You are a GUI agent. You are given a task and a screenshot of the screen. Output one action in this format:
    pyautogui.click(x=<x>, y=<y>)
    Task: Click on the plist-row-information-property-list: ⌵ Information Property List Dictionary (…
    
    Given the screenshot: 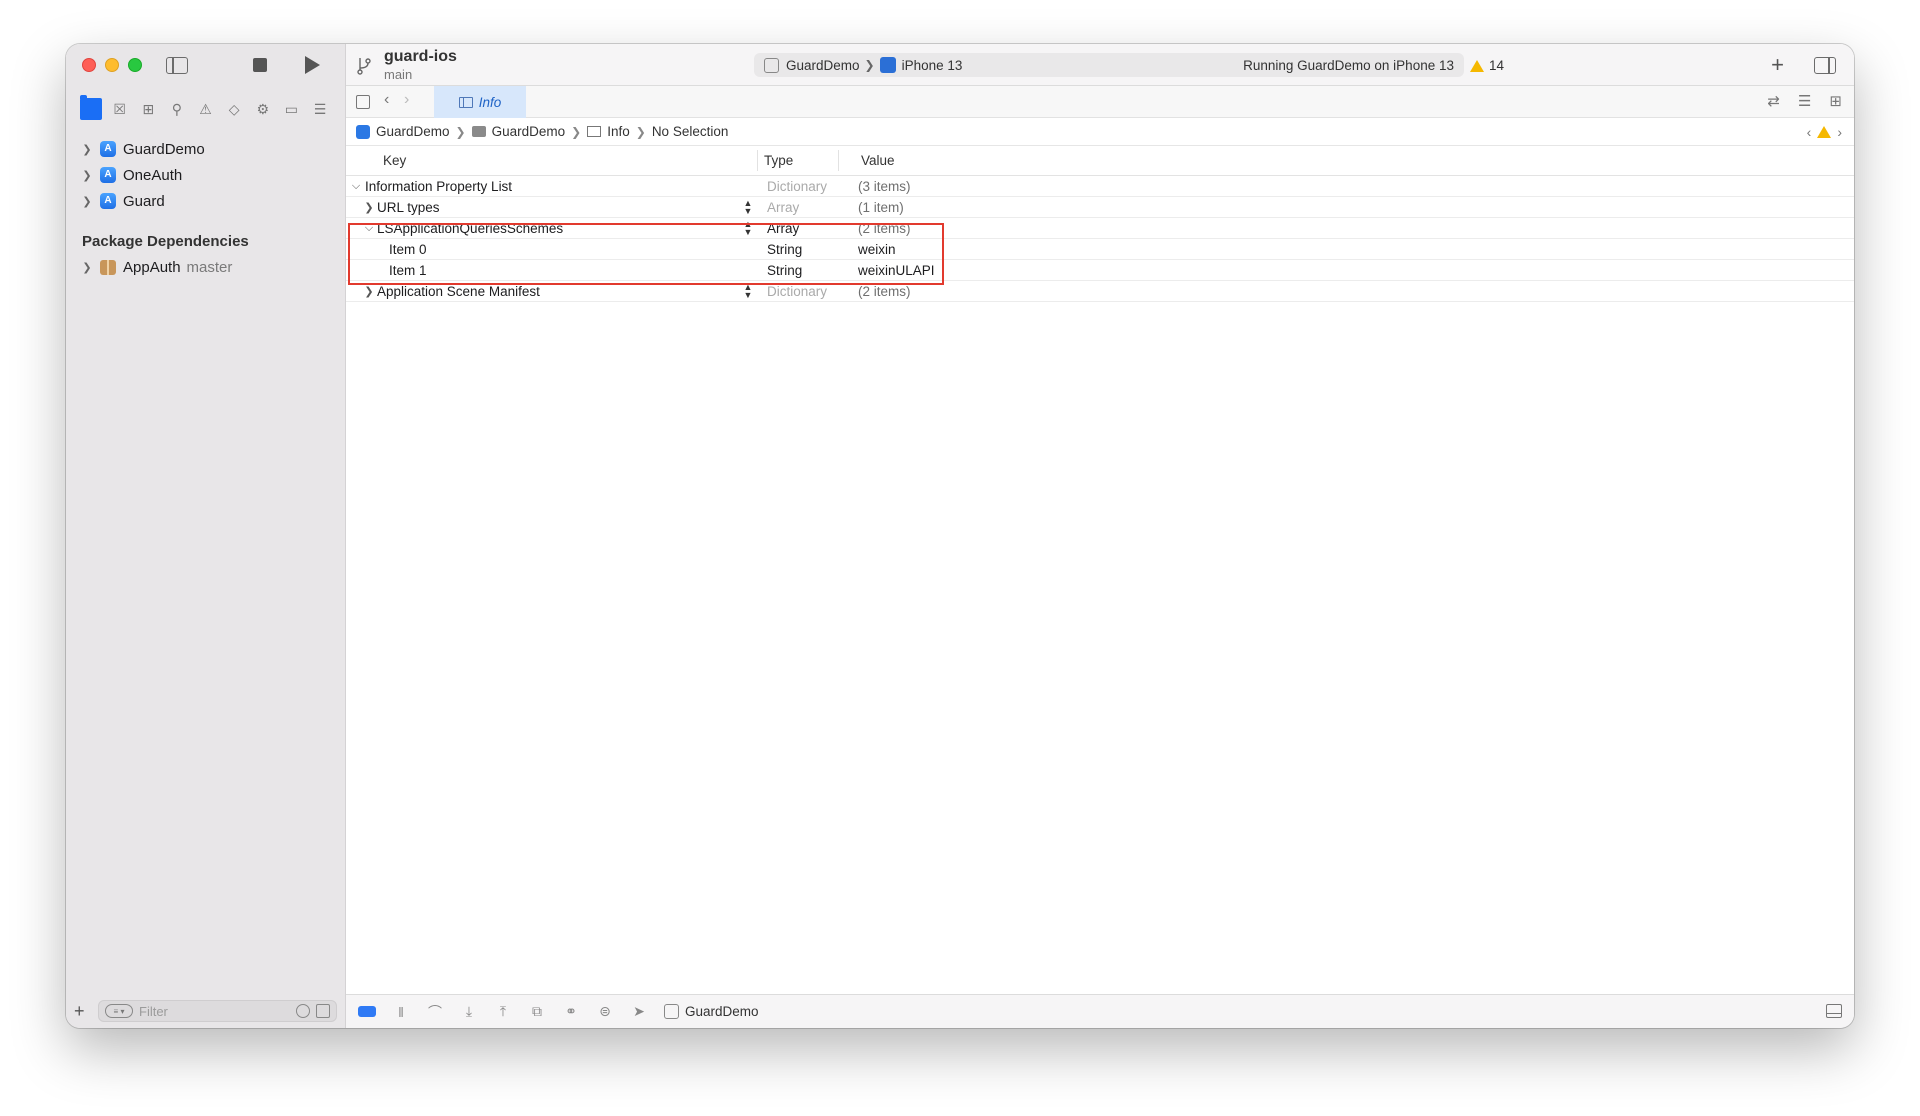 What is the action you would take?
    pyautogui.click(x=1100, y=186)
    